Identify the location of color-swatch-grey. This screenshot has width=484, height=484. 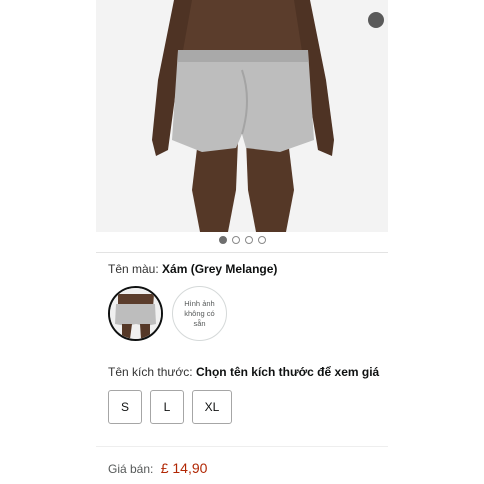
(135, 313).